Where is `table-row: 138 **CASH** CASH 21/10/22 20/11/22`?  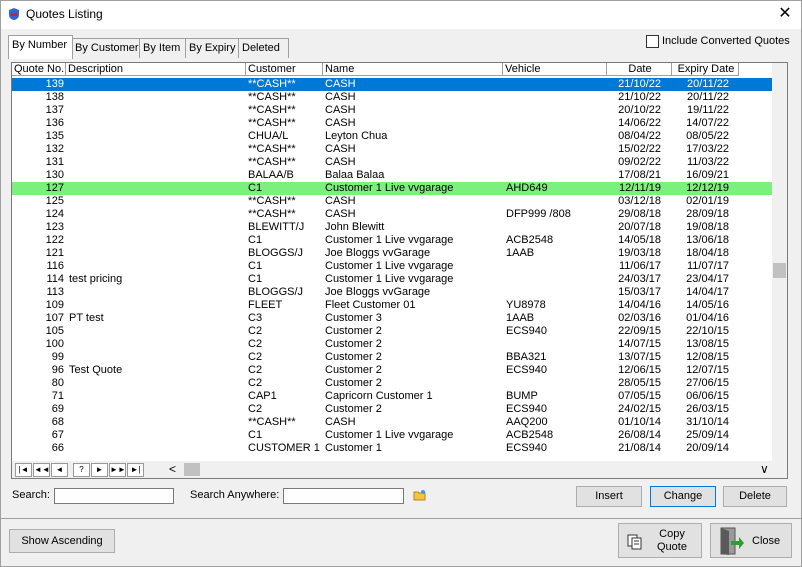
table-row: 138 **CASH** CASH 21/10/22 20/11/22 is located at coordinates (392, 97).